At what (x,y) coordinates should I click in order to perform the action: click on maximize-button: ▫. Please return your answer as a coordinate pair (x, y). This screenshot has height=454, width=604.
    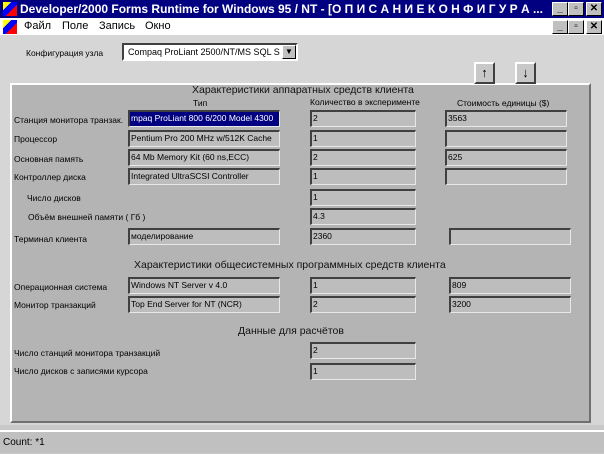
    Looking at the image, I should click on (576, 9).